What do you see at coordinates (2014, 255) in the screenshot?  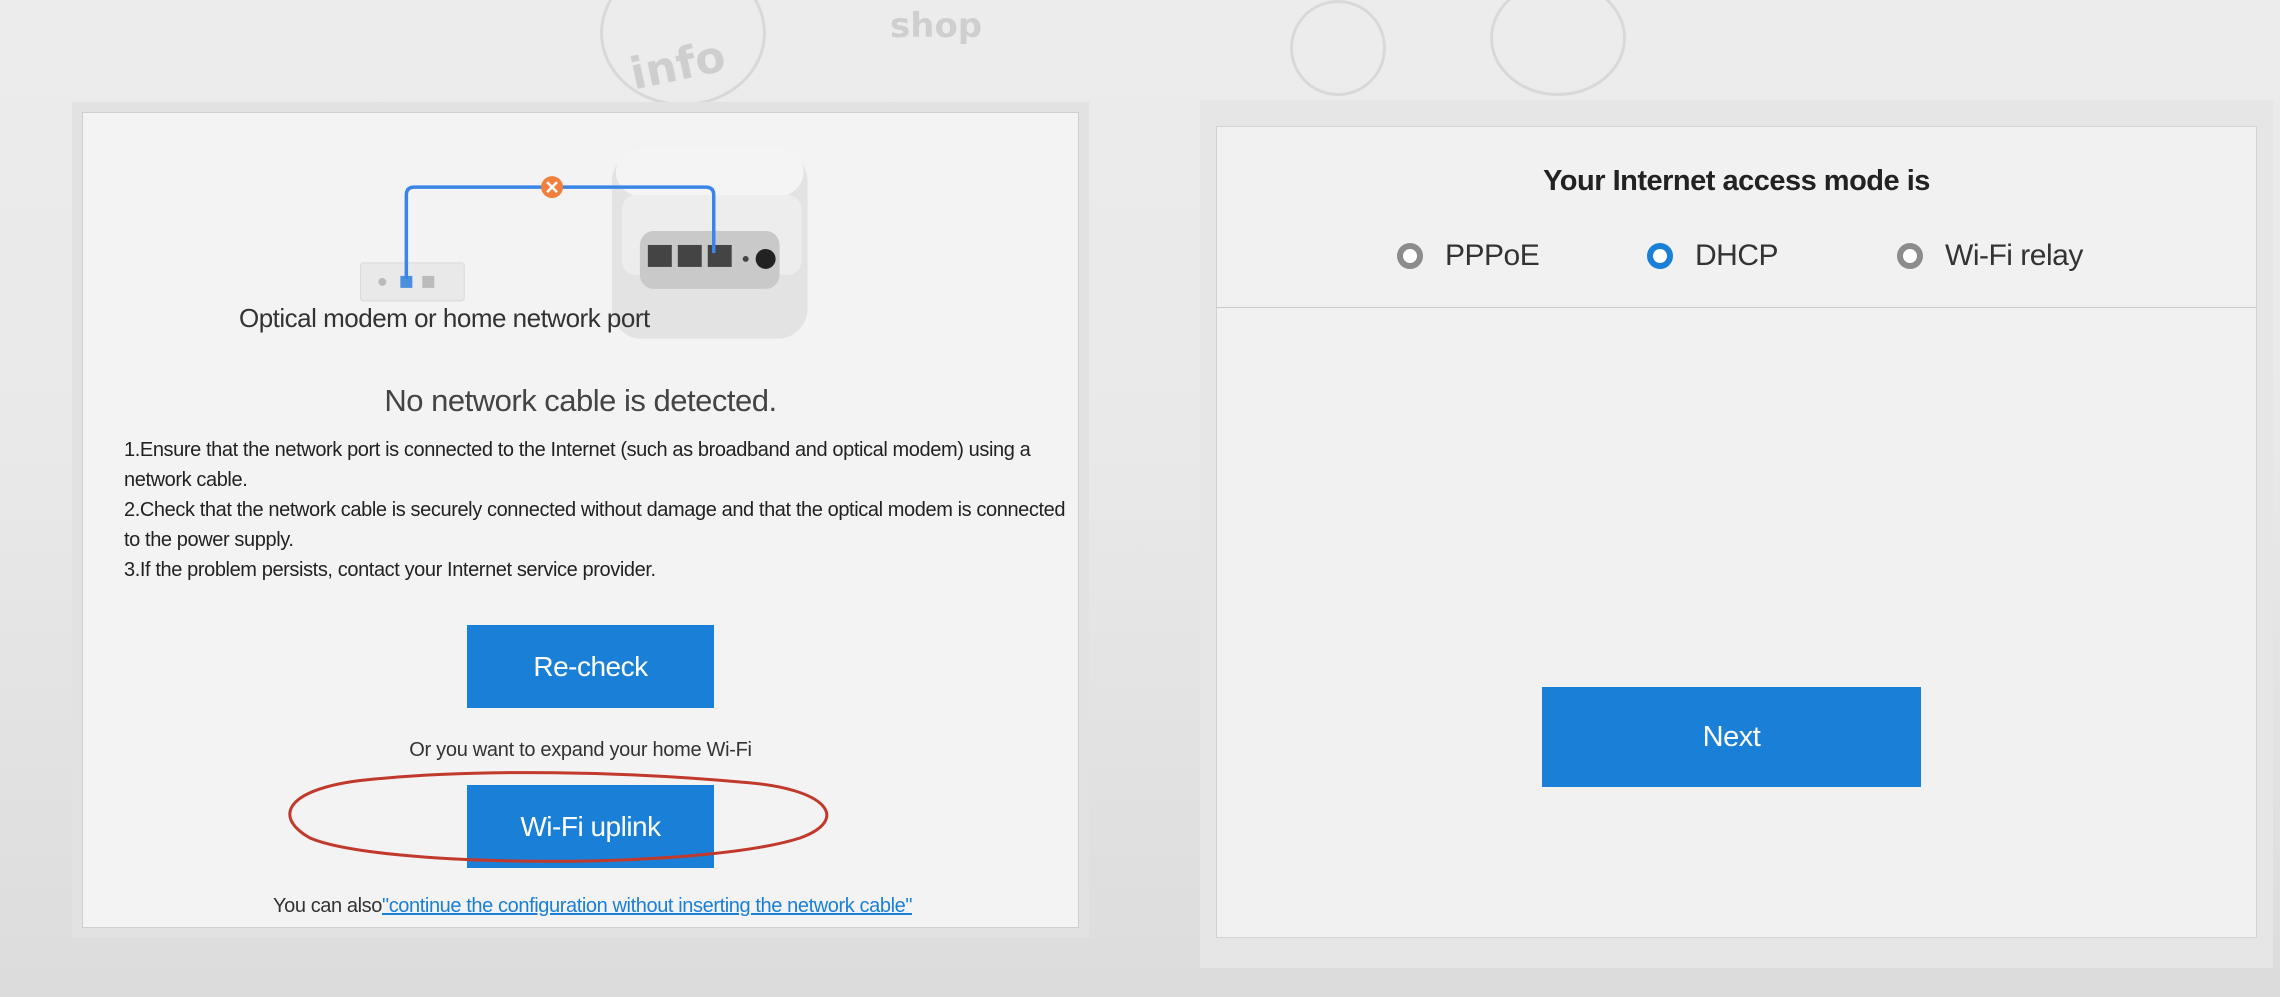 I see `radio-label: Wi-Fi relay` at bounding box center [2014, 255].